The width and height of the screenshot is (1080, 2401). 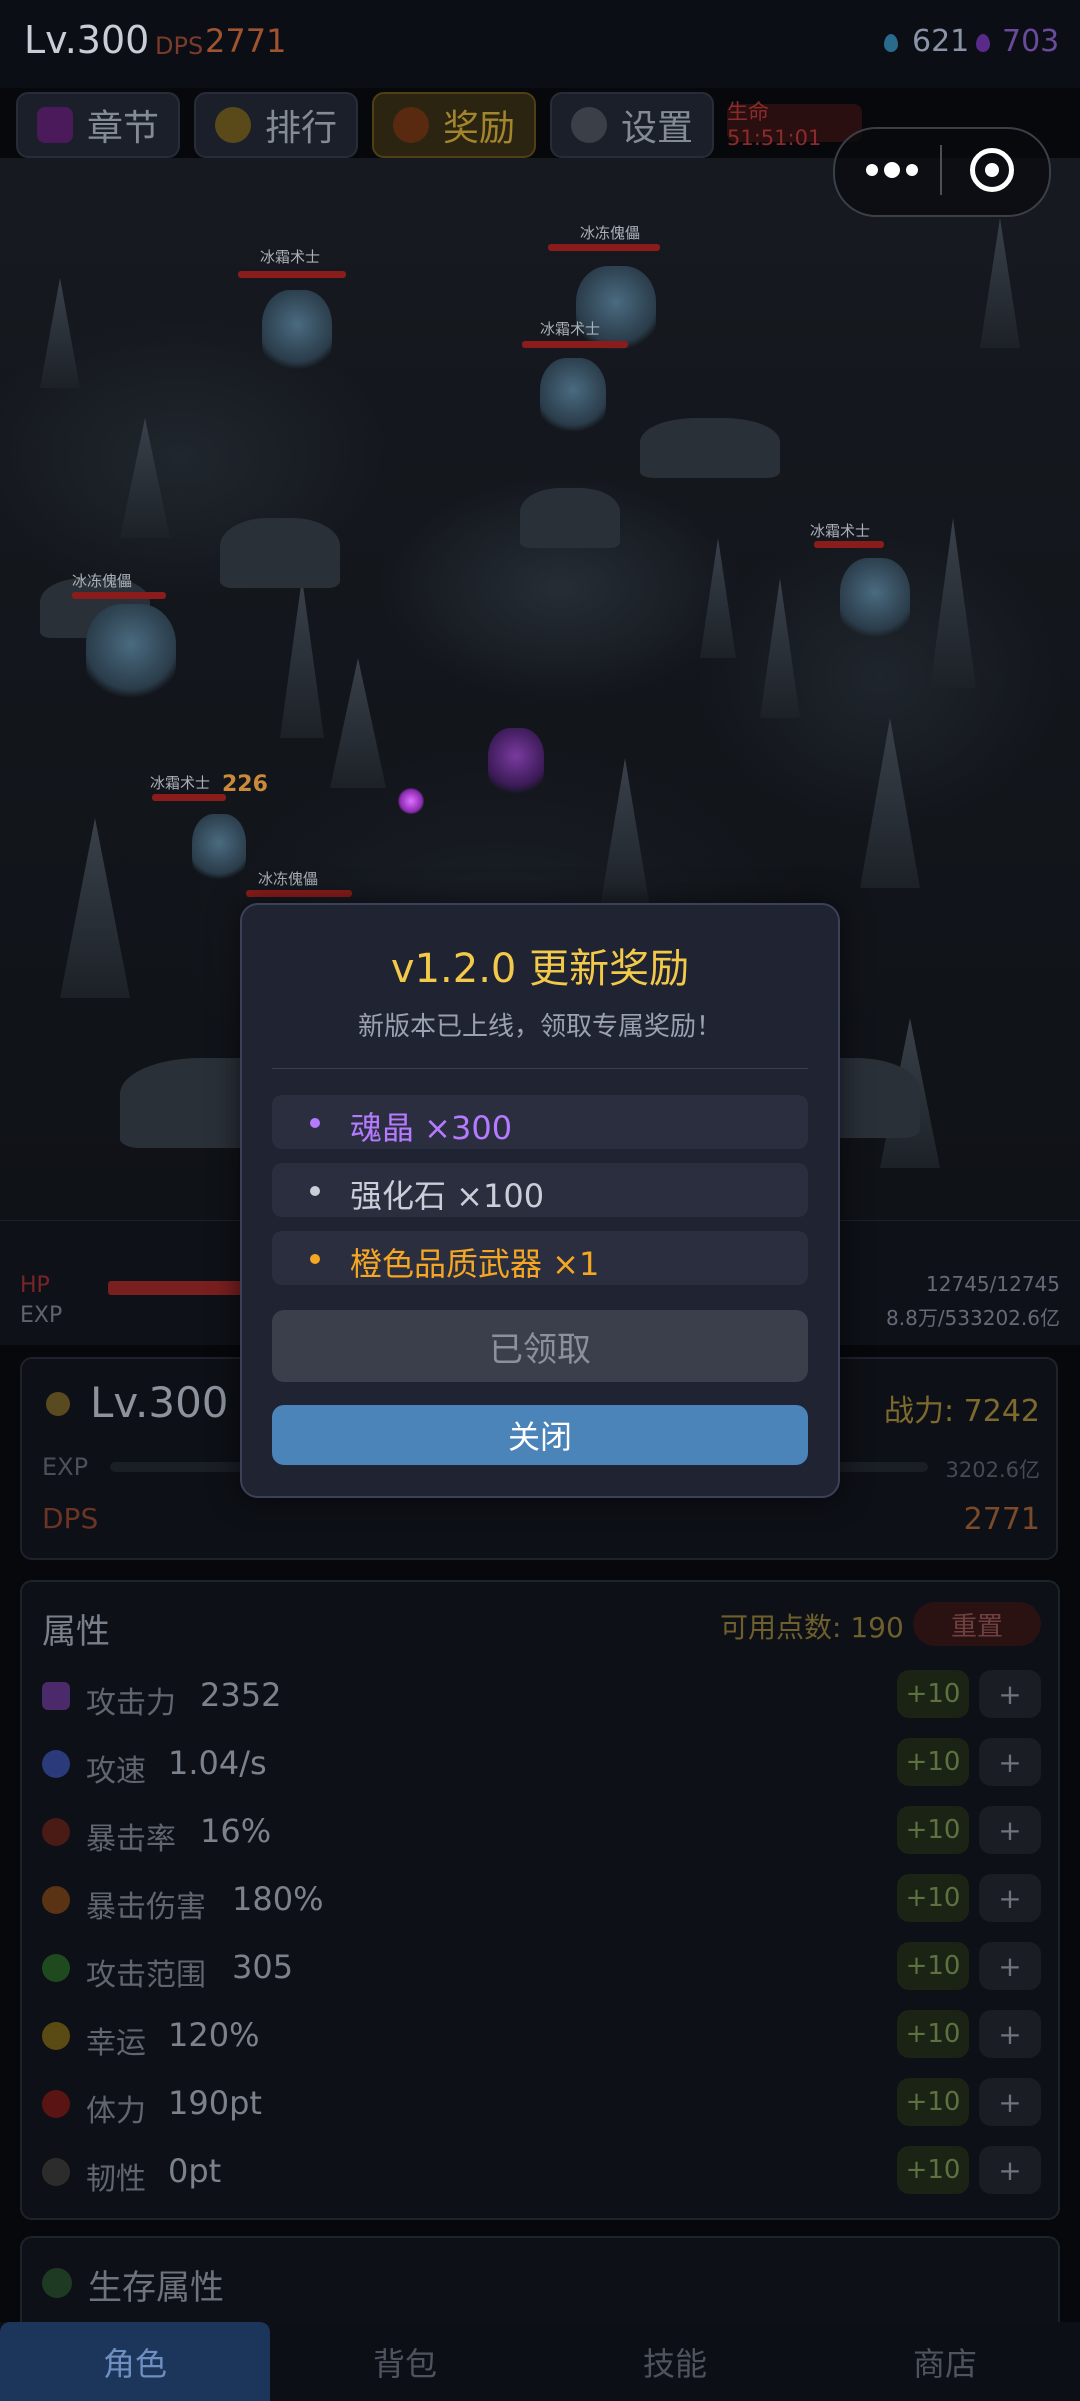 I want to click on attribute-name: 暴击率, so click(x=131, y=1839).